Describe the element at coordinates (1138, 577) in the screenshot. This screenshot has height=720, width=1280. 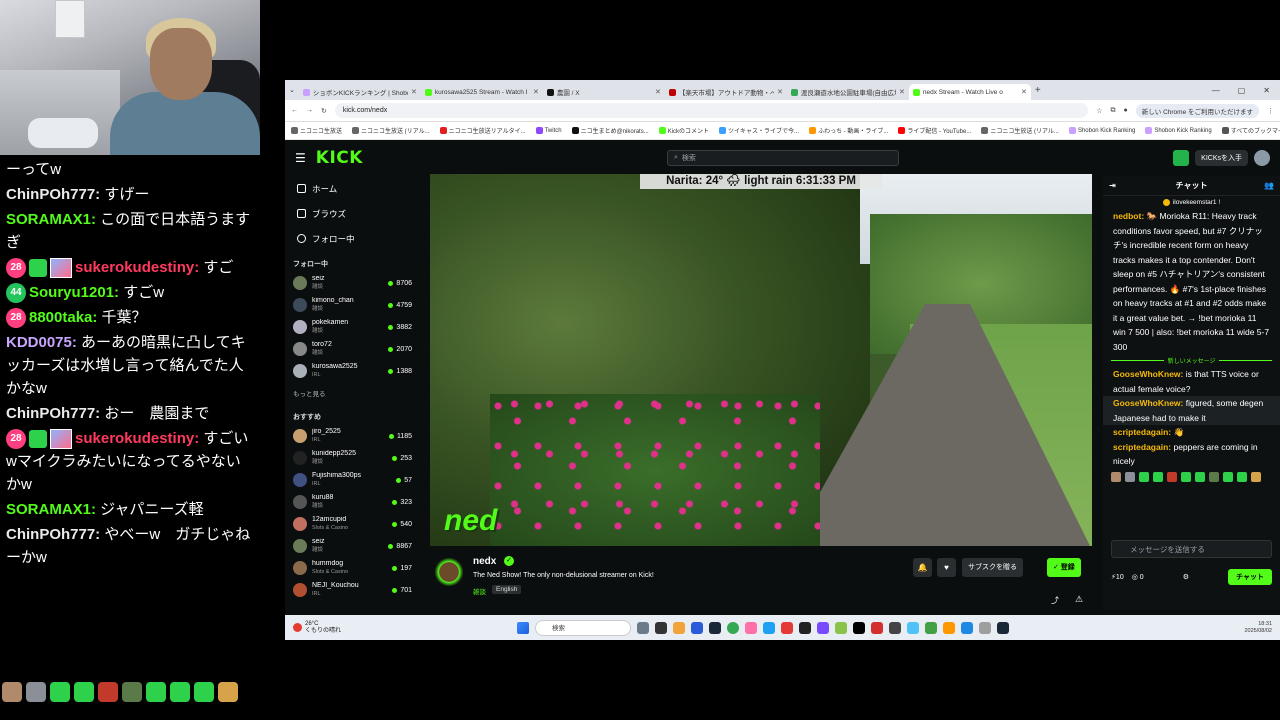
I see `points-count: ◎ 0` at that location.